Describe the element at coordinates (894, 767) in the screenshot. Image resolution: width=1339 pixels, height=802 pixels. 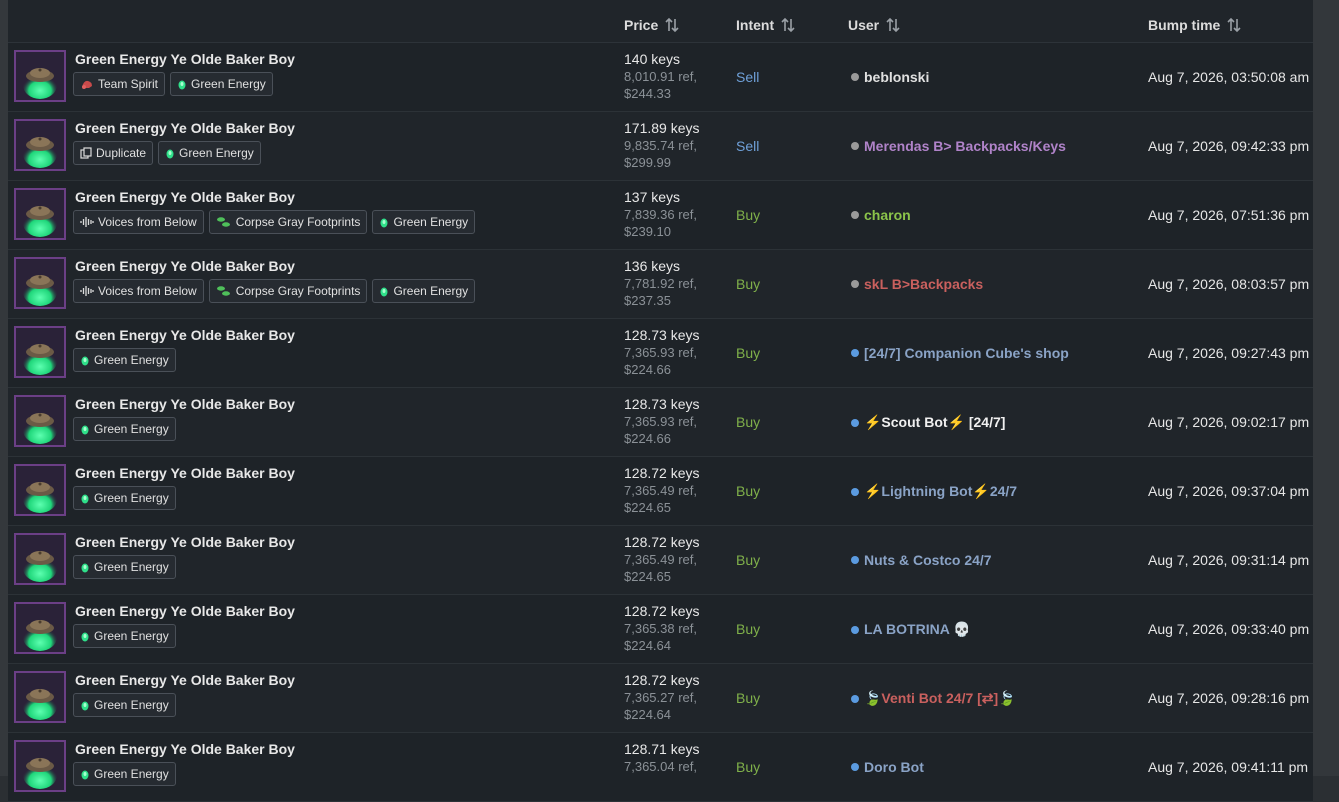
I see `user-name: Doro Bot` at that location.